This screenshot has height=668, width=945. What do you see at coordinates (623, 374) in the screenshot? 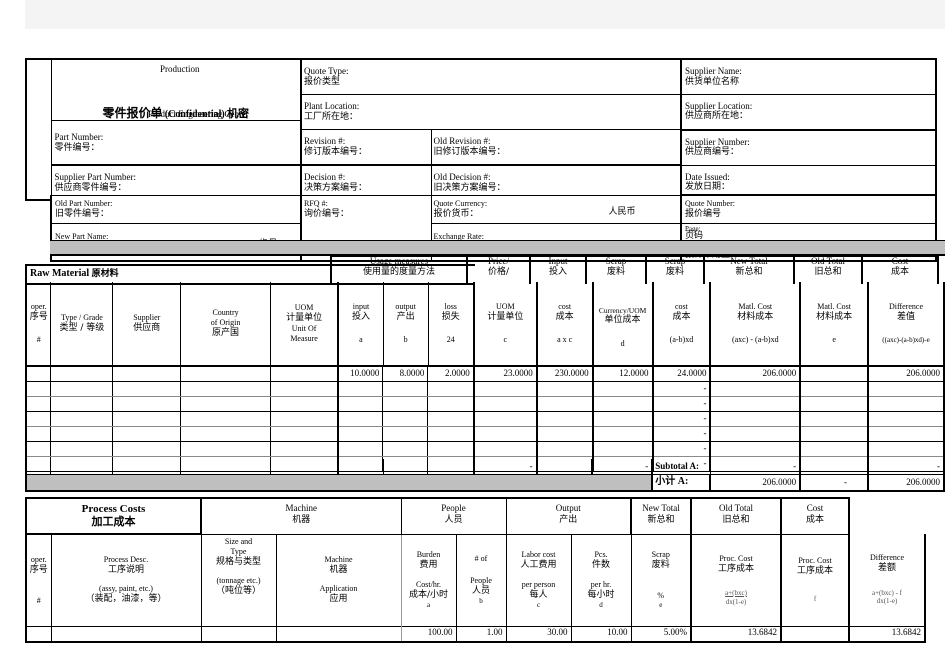
I see `cell: 12.0000` at bounding box center [623, 374].